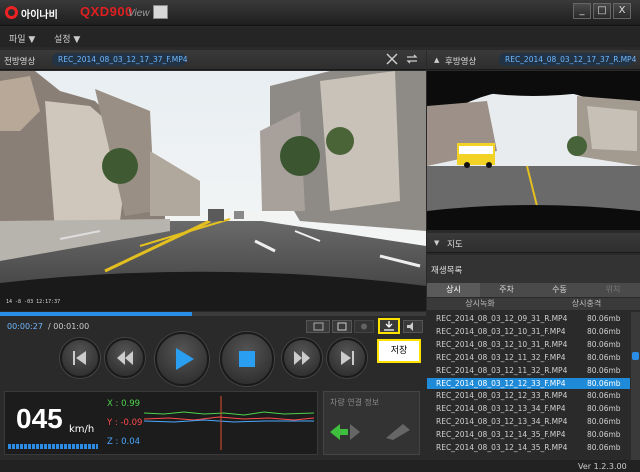 The height and width of the screenshot is (472, 640). What do you see at coordinates (124, 442) in the screenshot?
I see `gsensor-z: Z : 0.04` at bounding box center [124, 442].